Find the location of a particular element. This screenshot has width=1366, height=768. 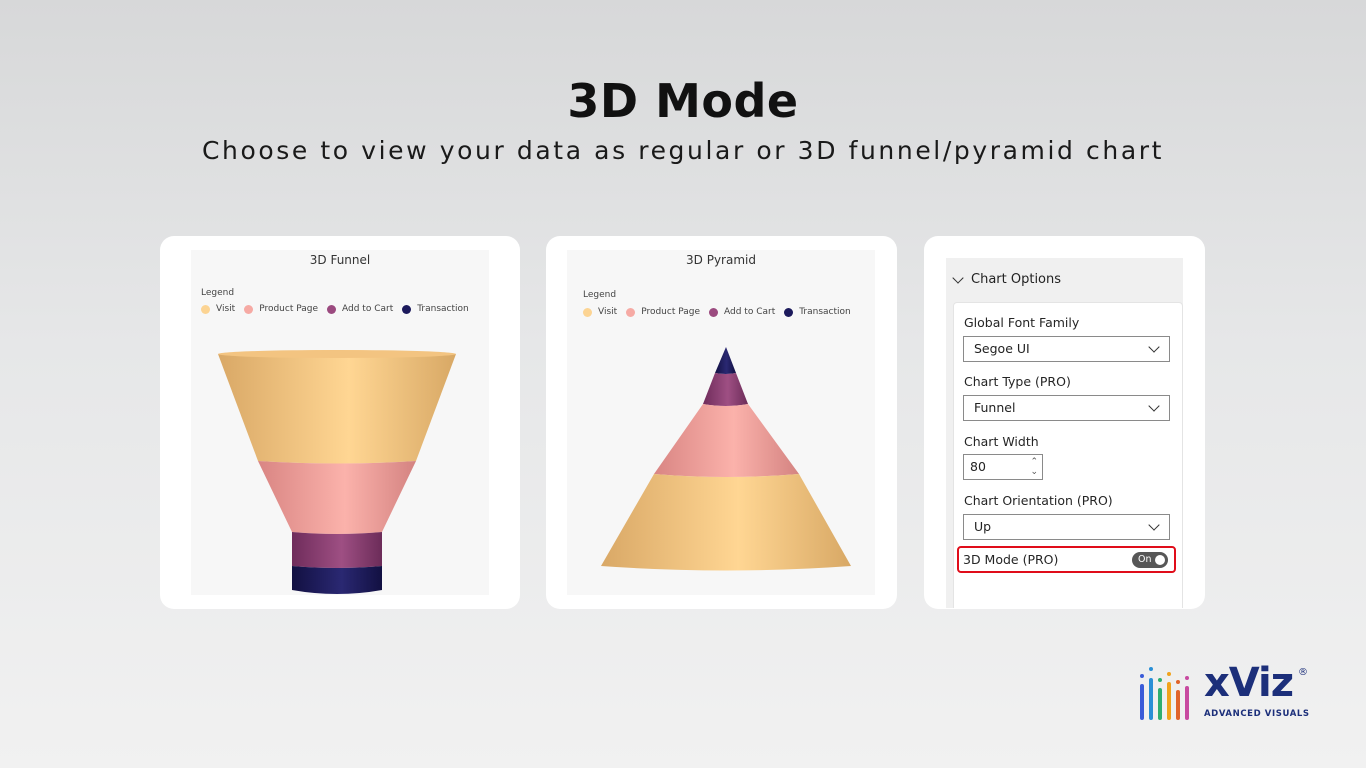

pyramid-segment-product-page is located at coordinates (726, 440).